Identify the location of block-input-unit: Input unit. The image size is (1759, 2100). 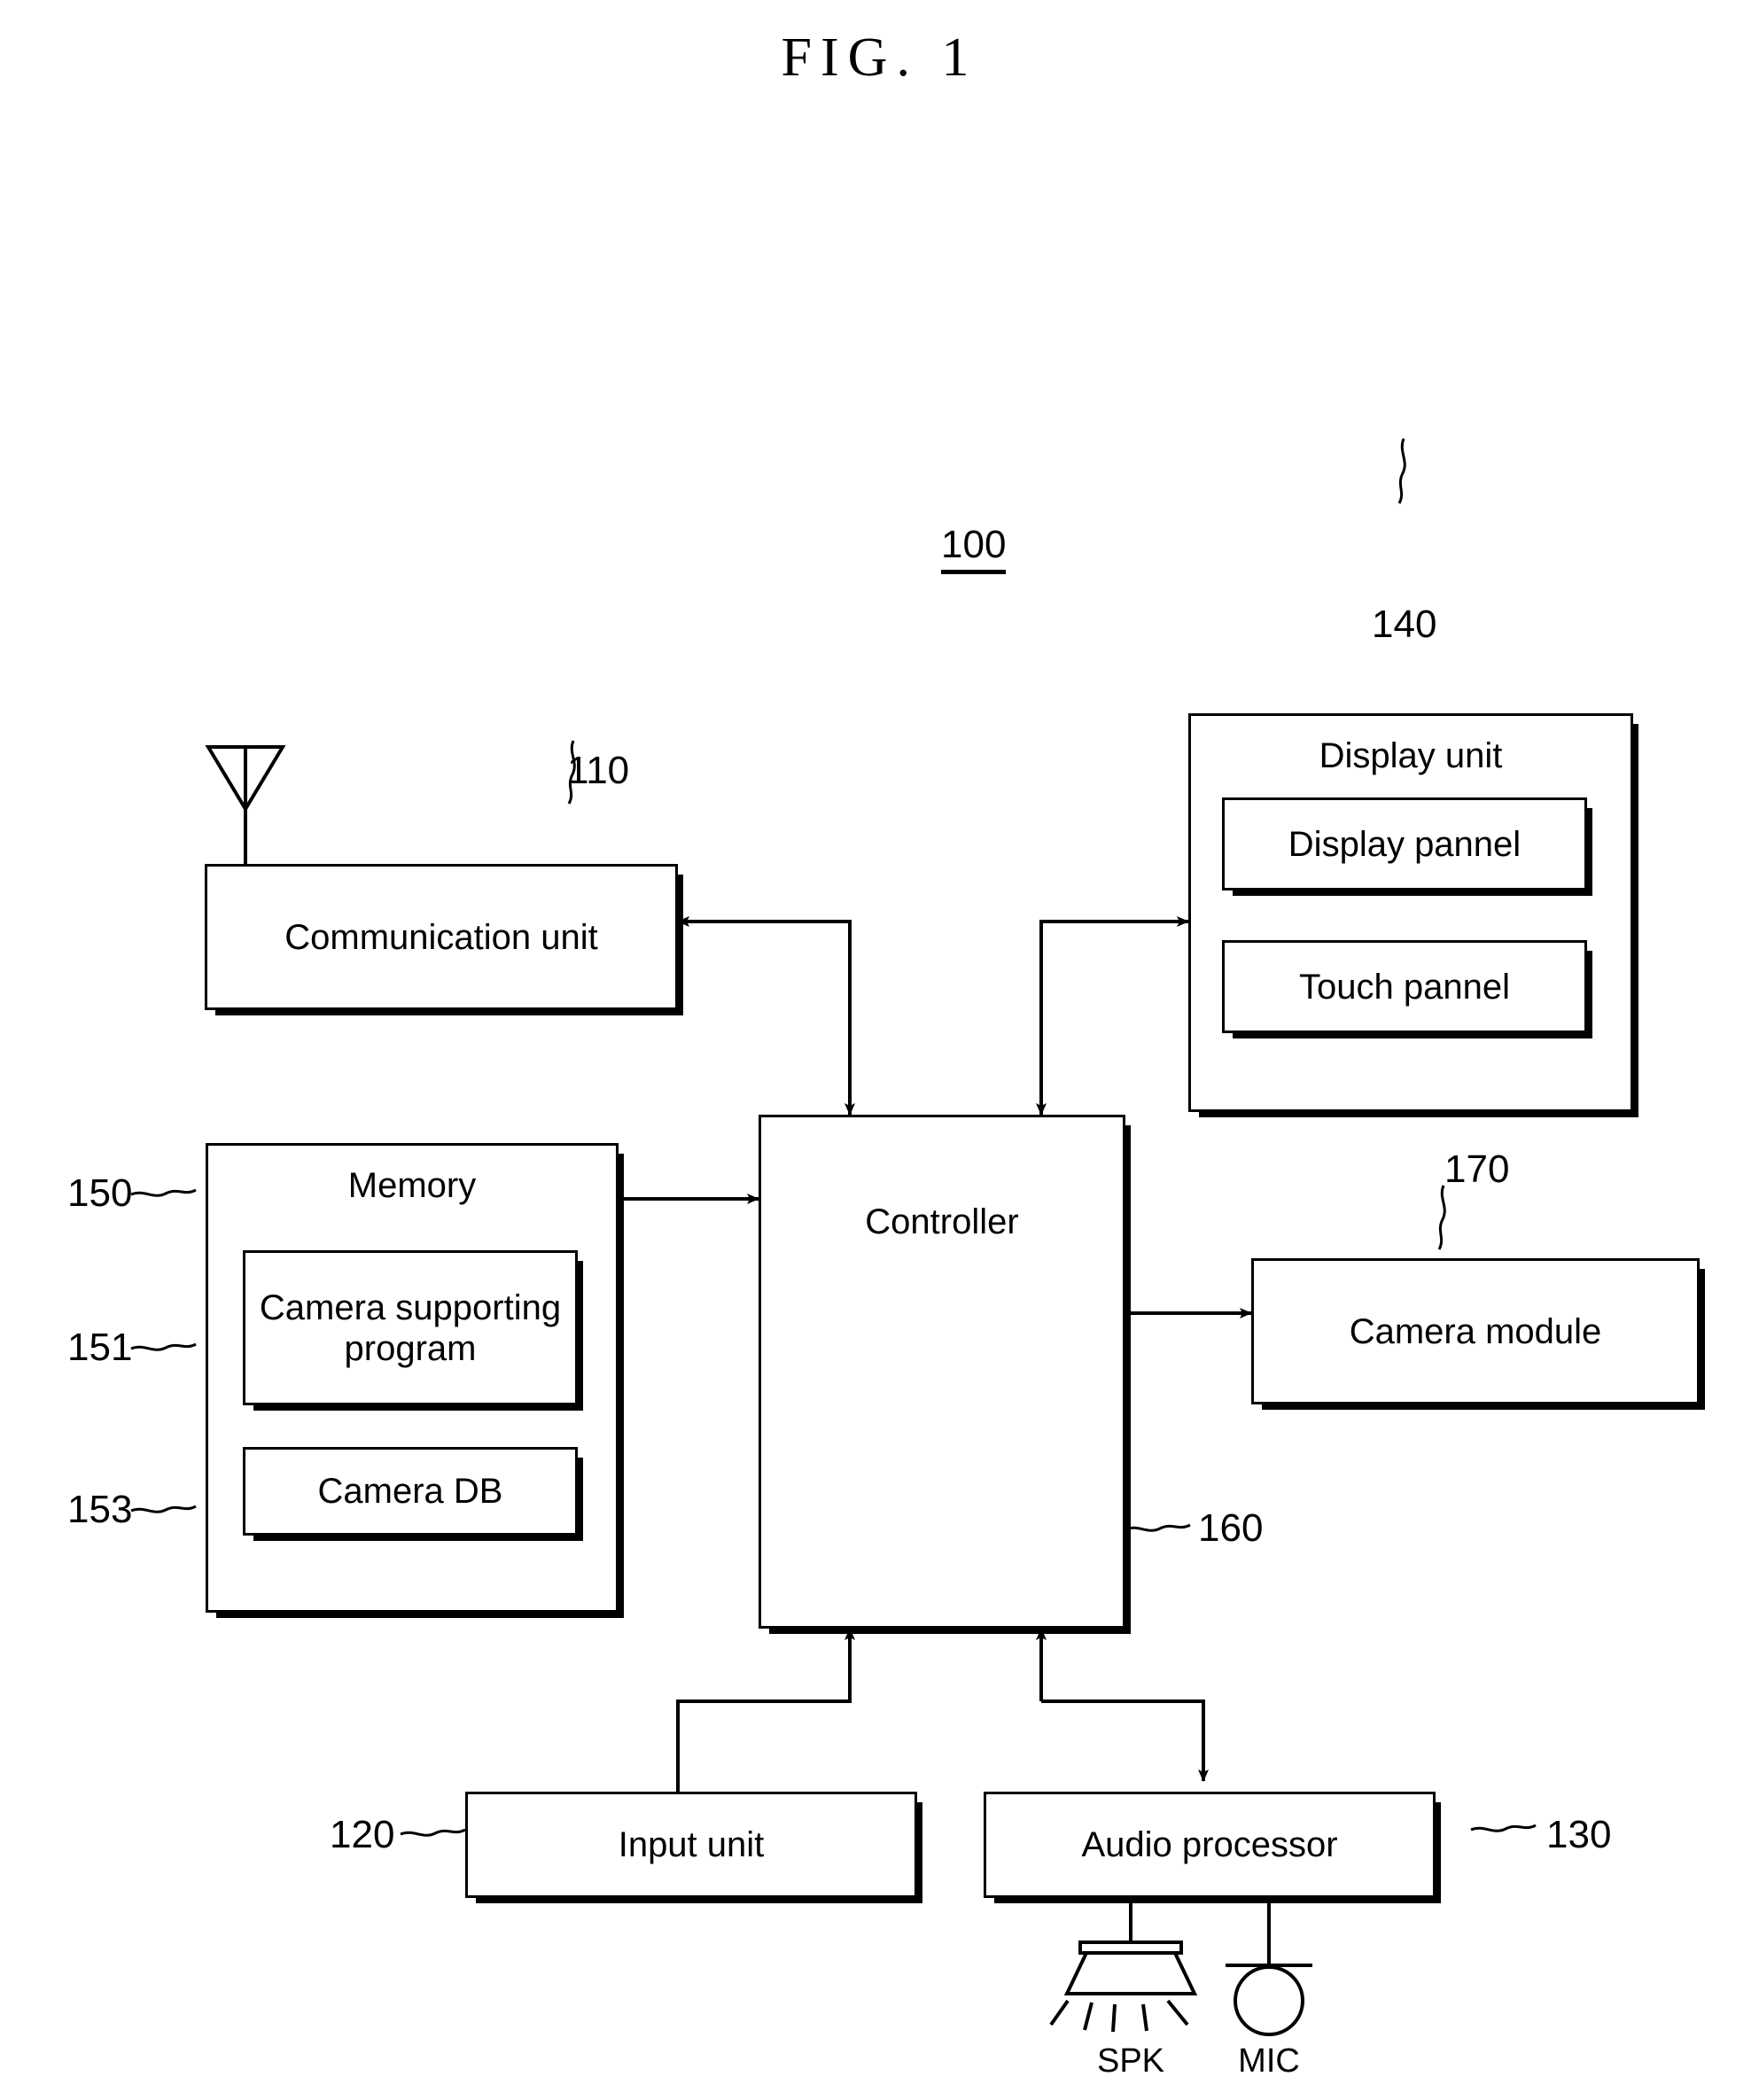
(691, 1845).